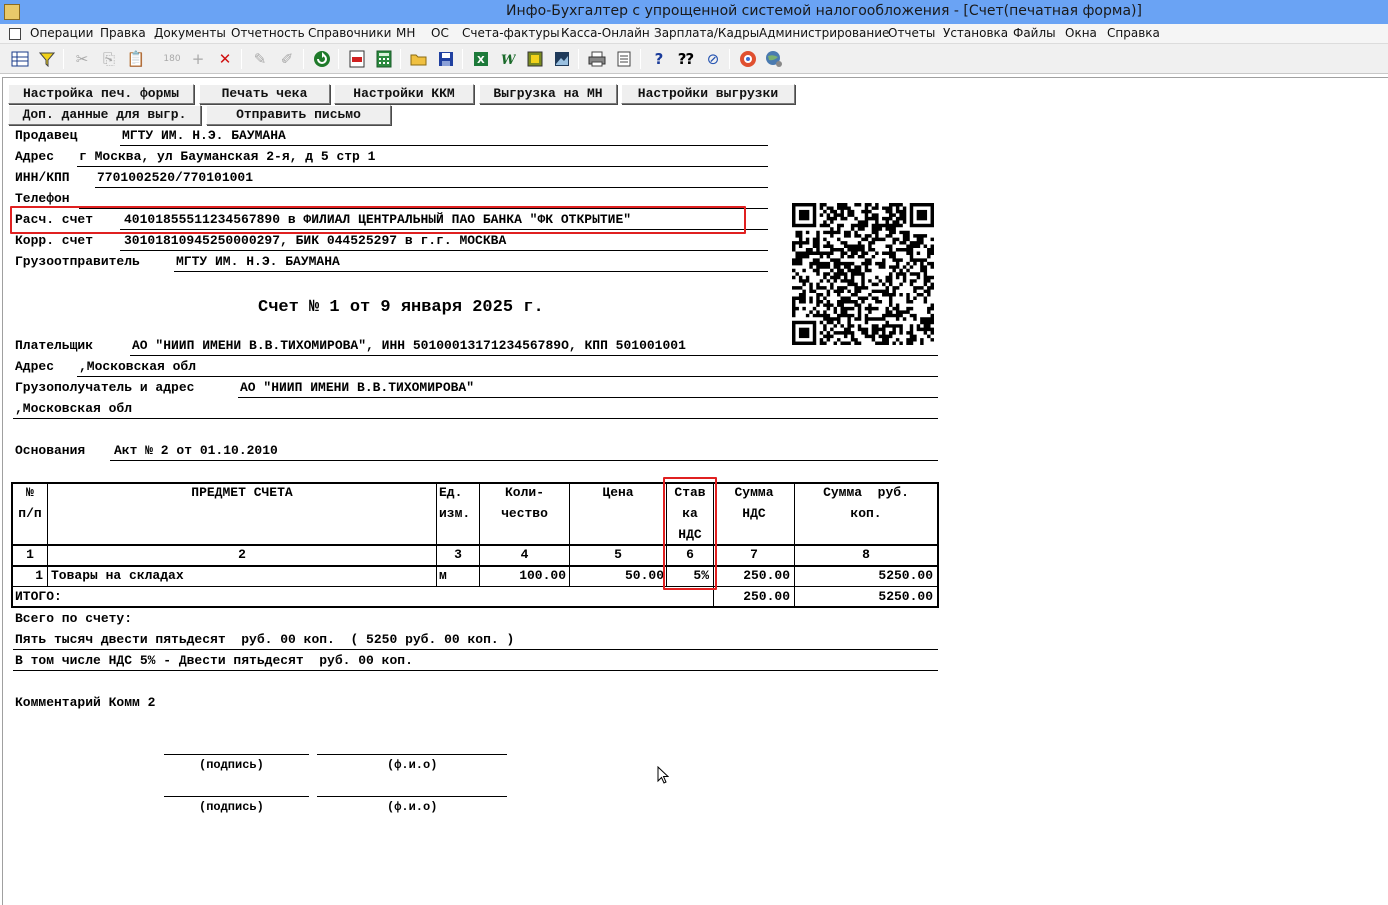 This screenshot has width=1388, height=905. Describe the element at coordinates (866, 492) in the screenshot. I see `header-sum-1: Сумма руб.` at that location.